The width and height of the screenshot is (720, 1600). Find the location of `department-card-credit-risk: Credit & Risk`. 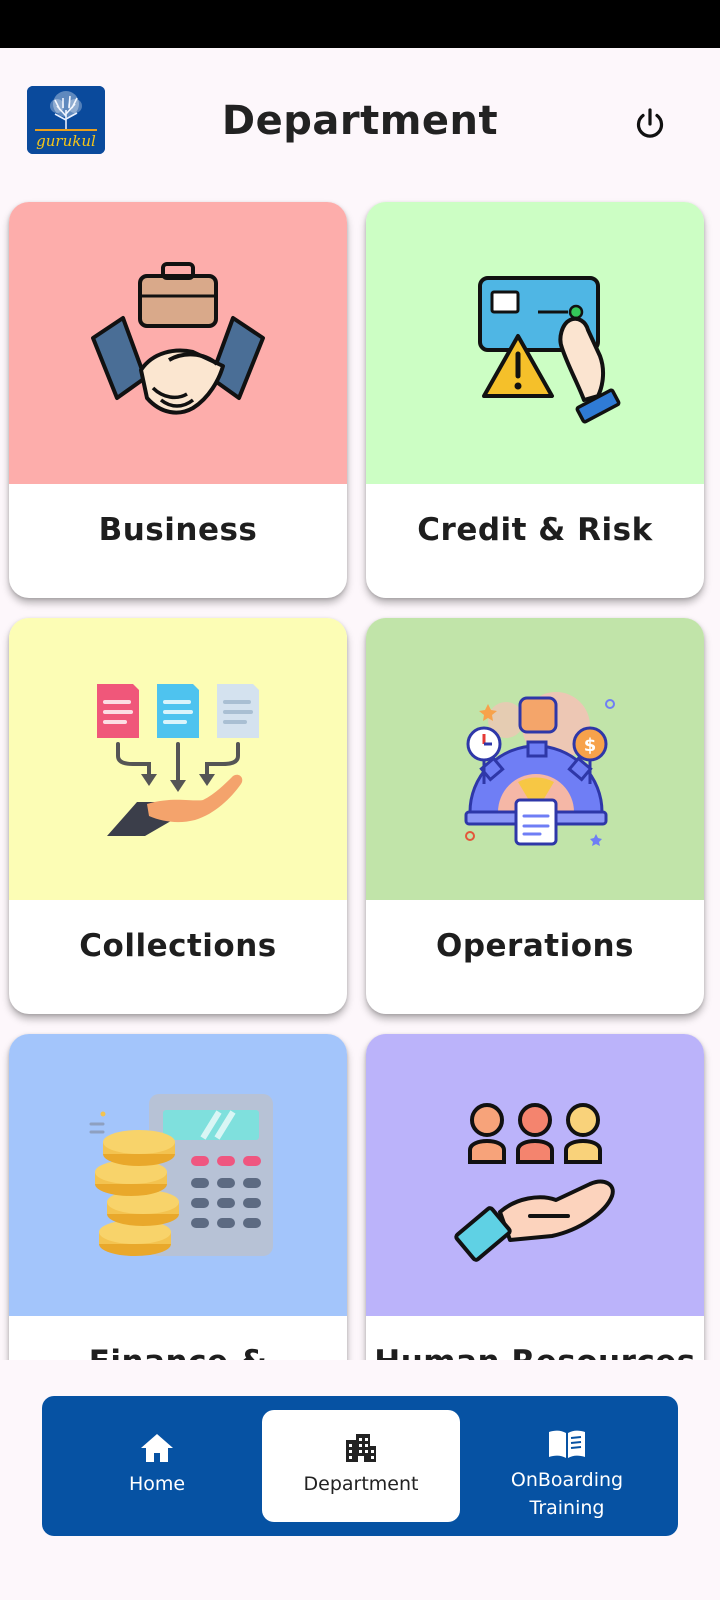

department-card-credit-risk: Credit & Risk is located at coordinates (535, 400).